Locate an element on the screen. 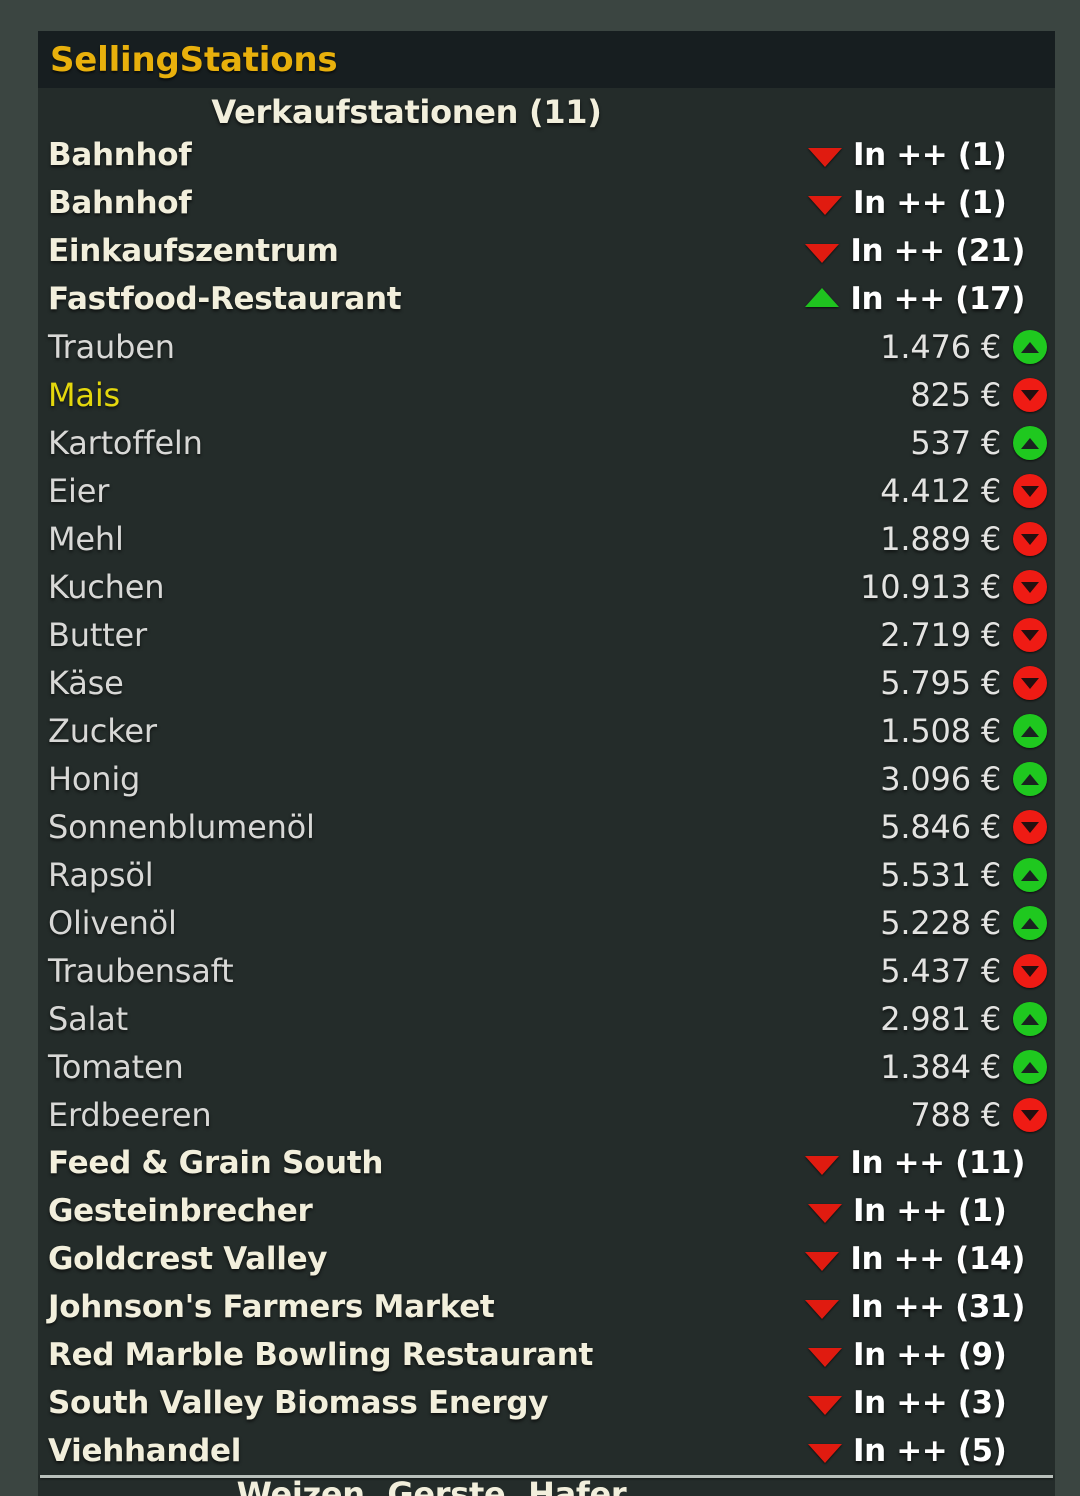 The image size is (1080, 1496). product-price: 5.228 € is located at coordinates (940, 923).